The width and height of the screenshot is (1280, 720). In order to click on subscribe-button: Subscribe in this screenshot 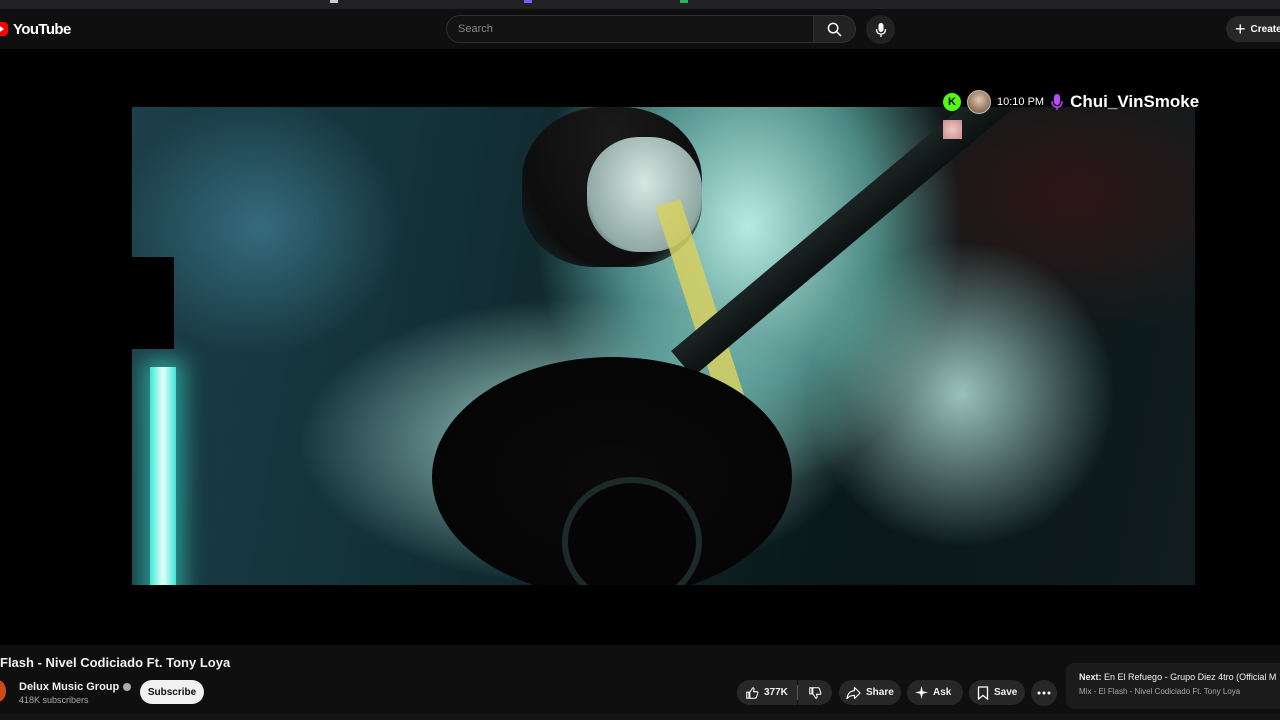, I will do `click(172, 692)`.